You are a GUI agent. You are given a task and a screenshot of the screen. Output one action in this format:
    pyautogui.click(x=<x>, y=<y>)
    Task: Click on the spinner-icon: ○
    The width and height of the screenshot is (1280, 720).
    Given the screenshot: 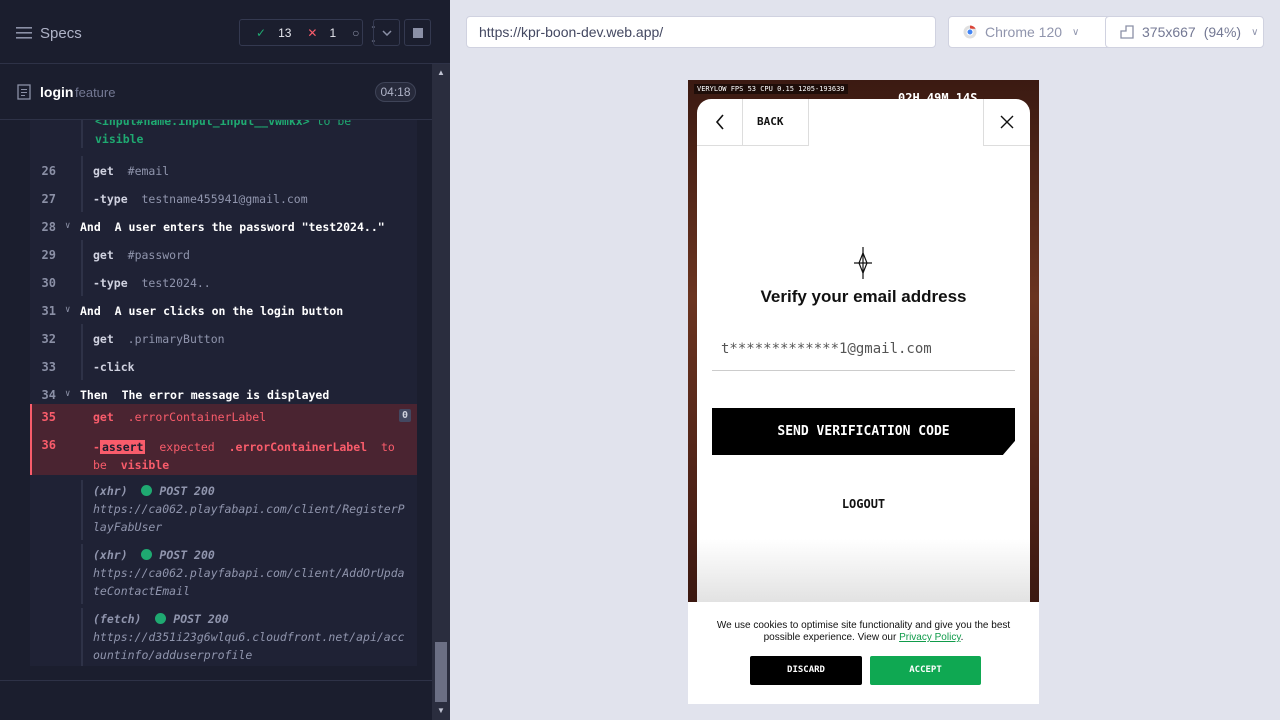 What is the action you would take?
    pyautogui.click(x=356, y=32)
    